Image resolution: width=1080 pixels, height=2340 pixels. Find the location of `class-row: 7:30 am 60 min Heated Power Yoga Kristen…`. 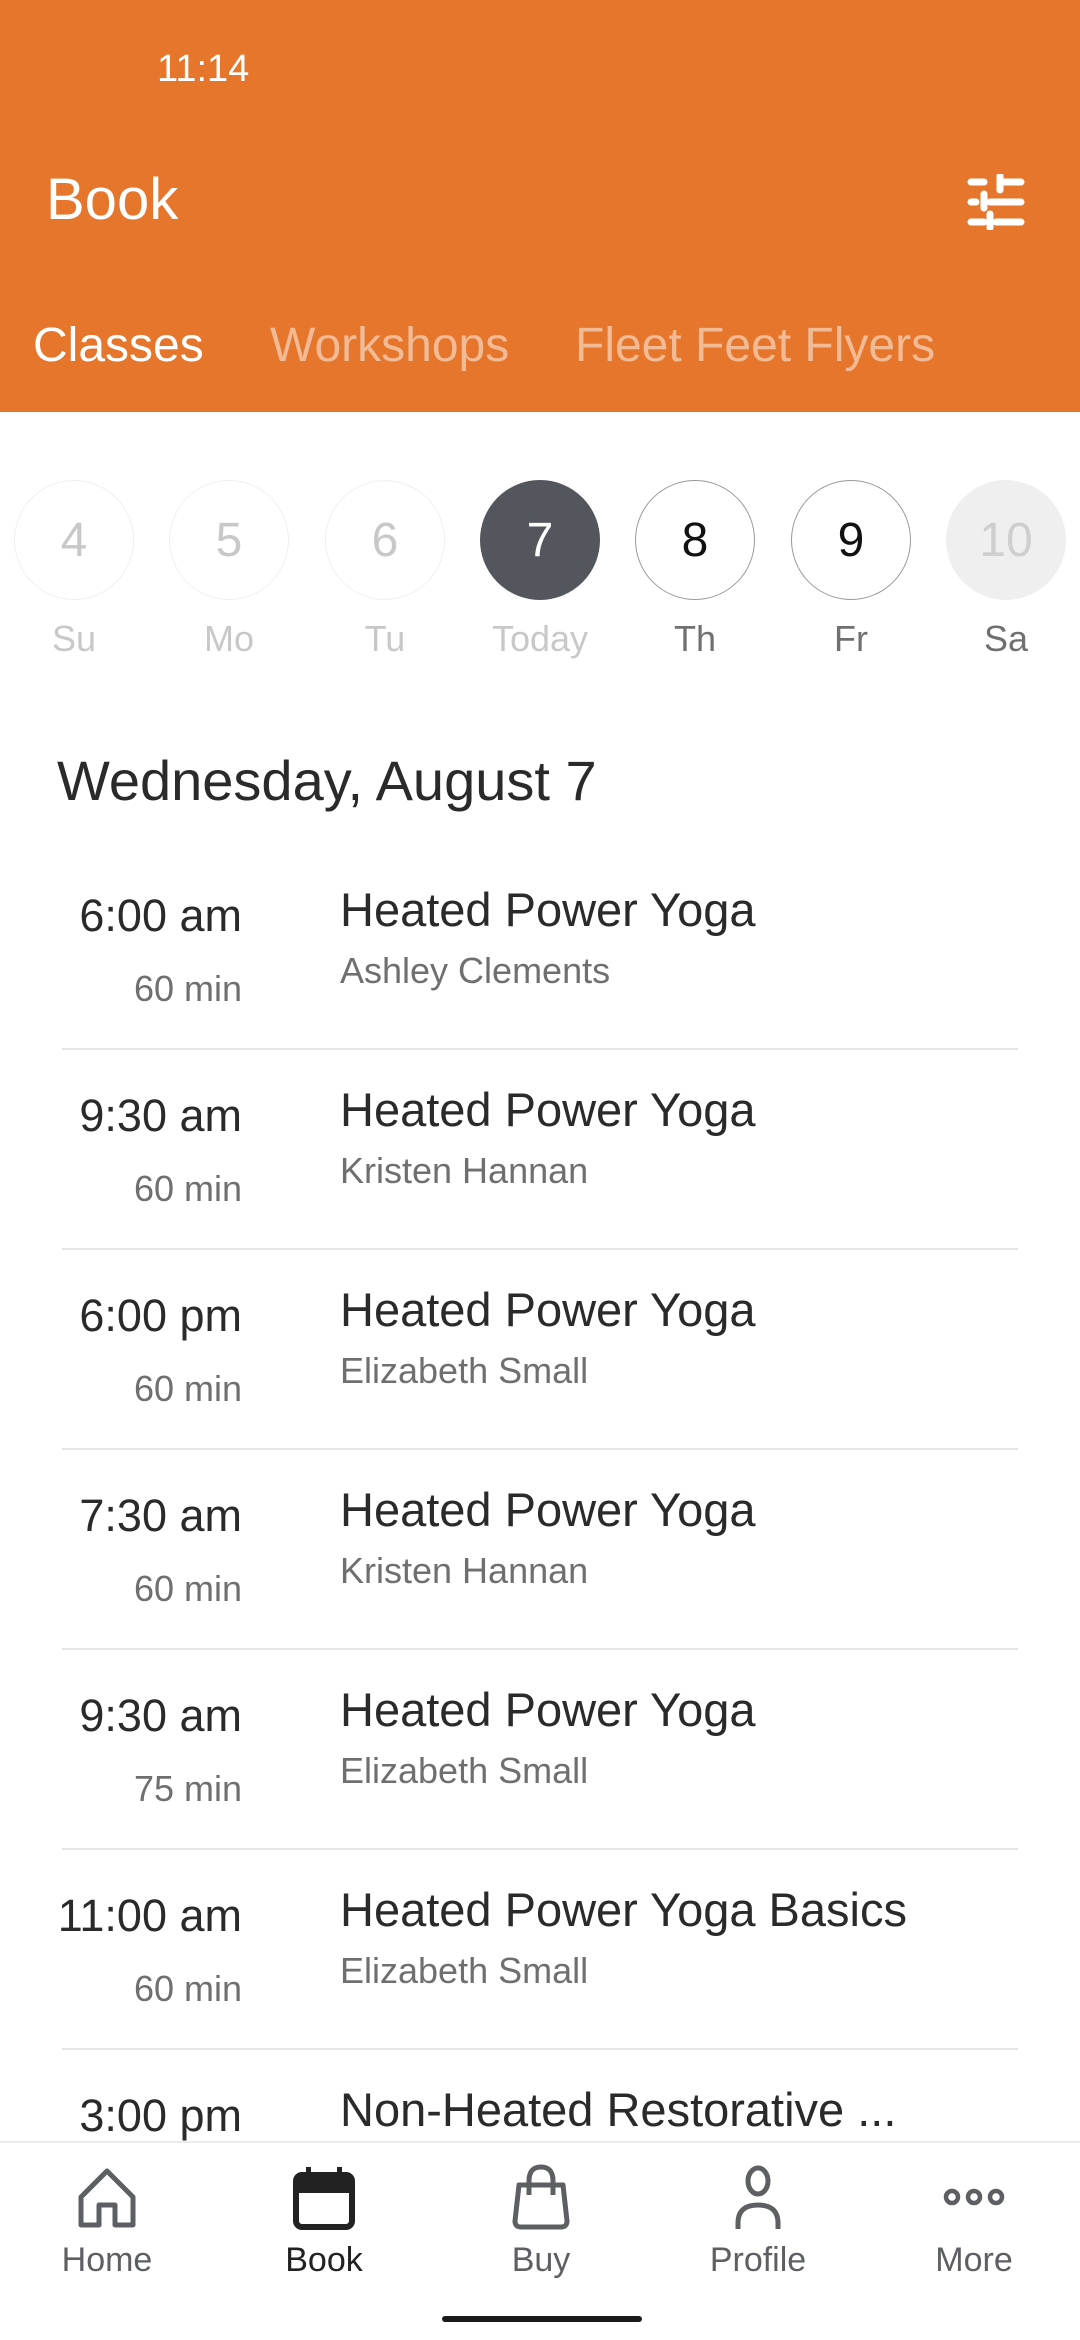

class-row: 7:30 am 60 min Heated Power Yoga Kristen… is located at coordinates (540, 1550).